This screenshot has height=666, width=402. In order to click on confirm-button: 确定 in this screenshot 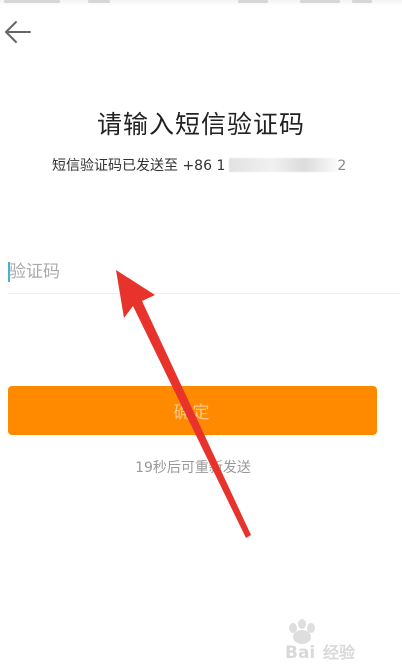, I will do `click(192, 410)`.